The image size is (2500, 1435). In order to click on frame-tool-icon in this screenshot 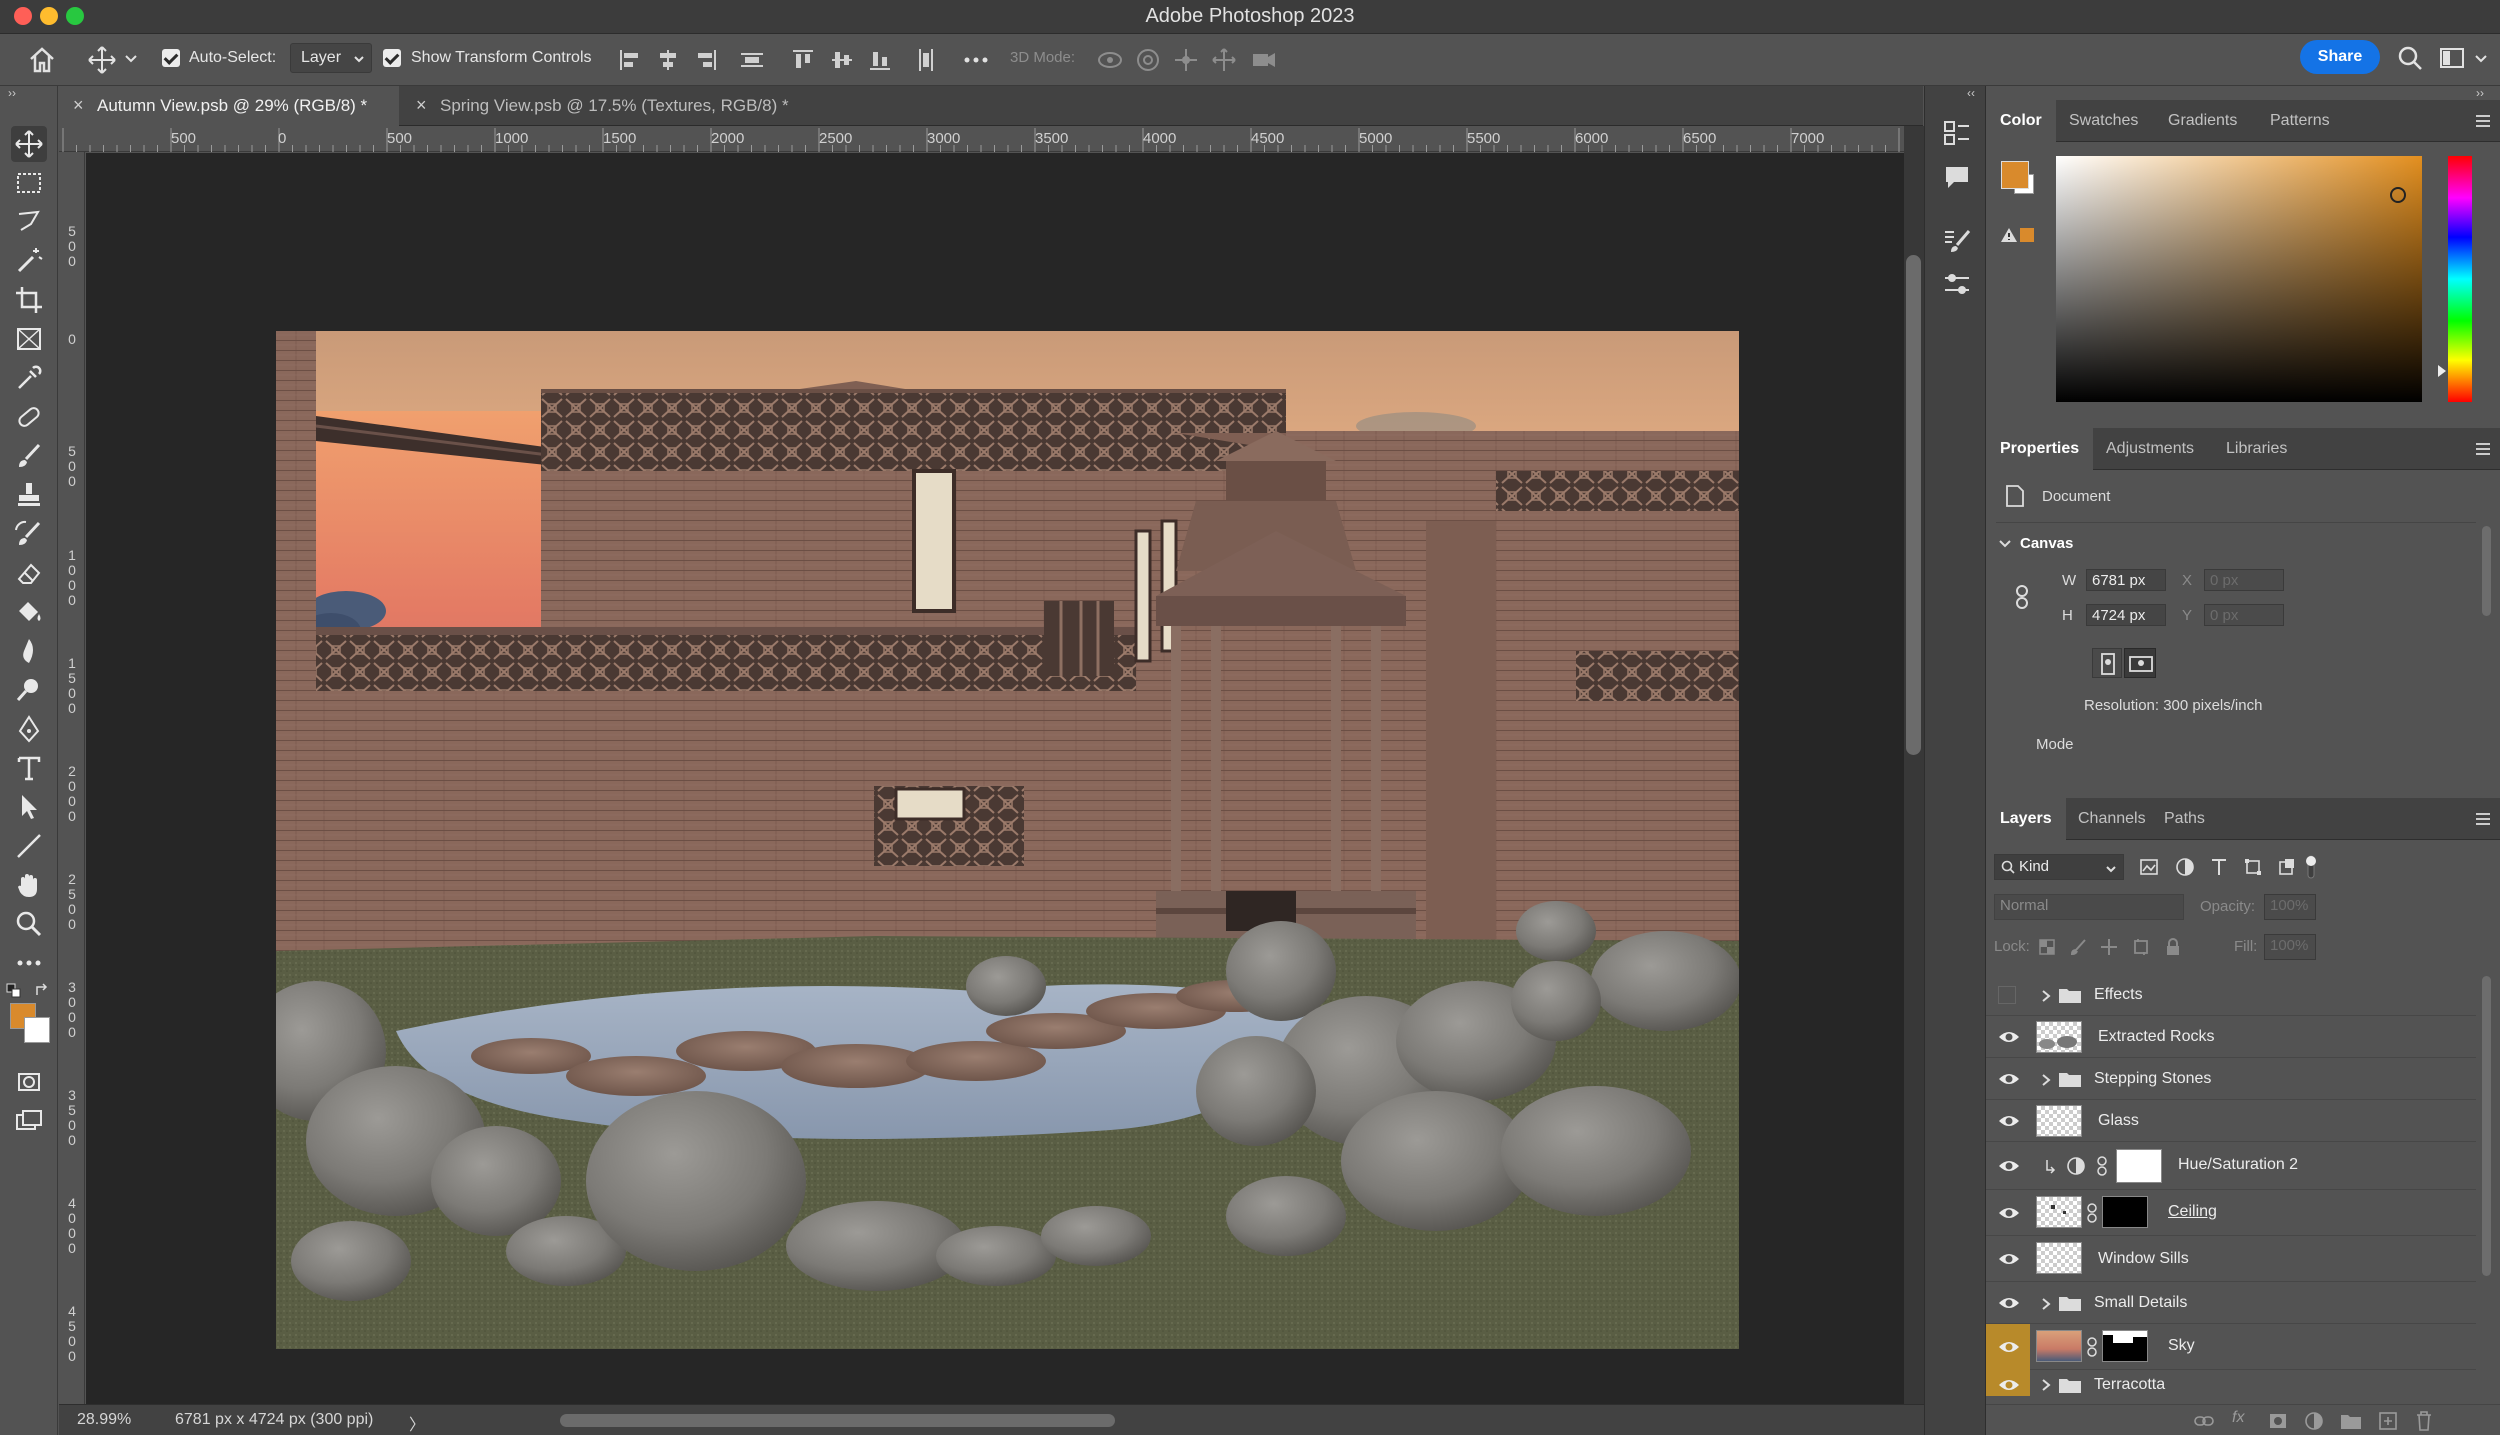, I will do `click(29, 339)`.